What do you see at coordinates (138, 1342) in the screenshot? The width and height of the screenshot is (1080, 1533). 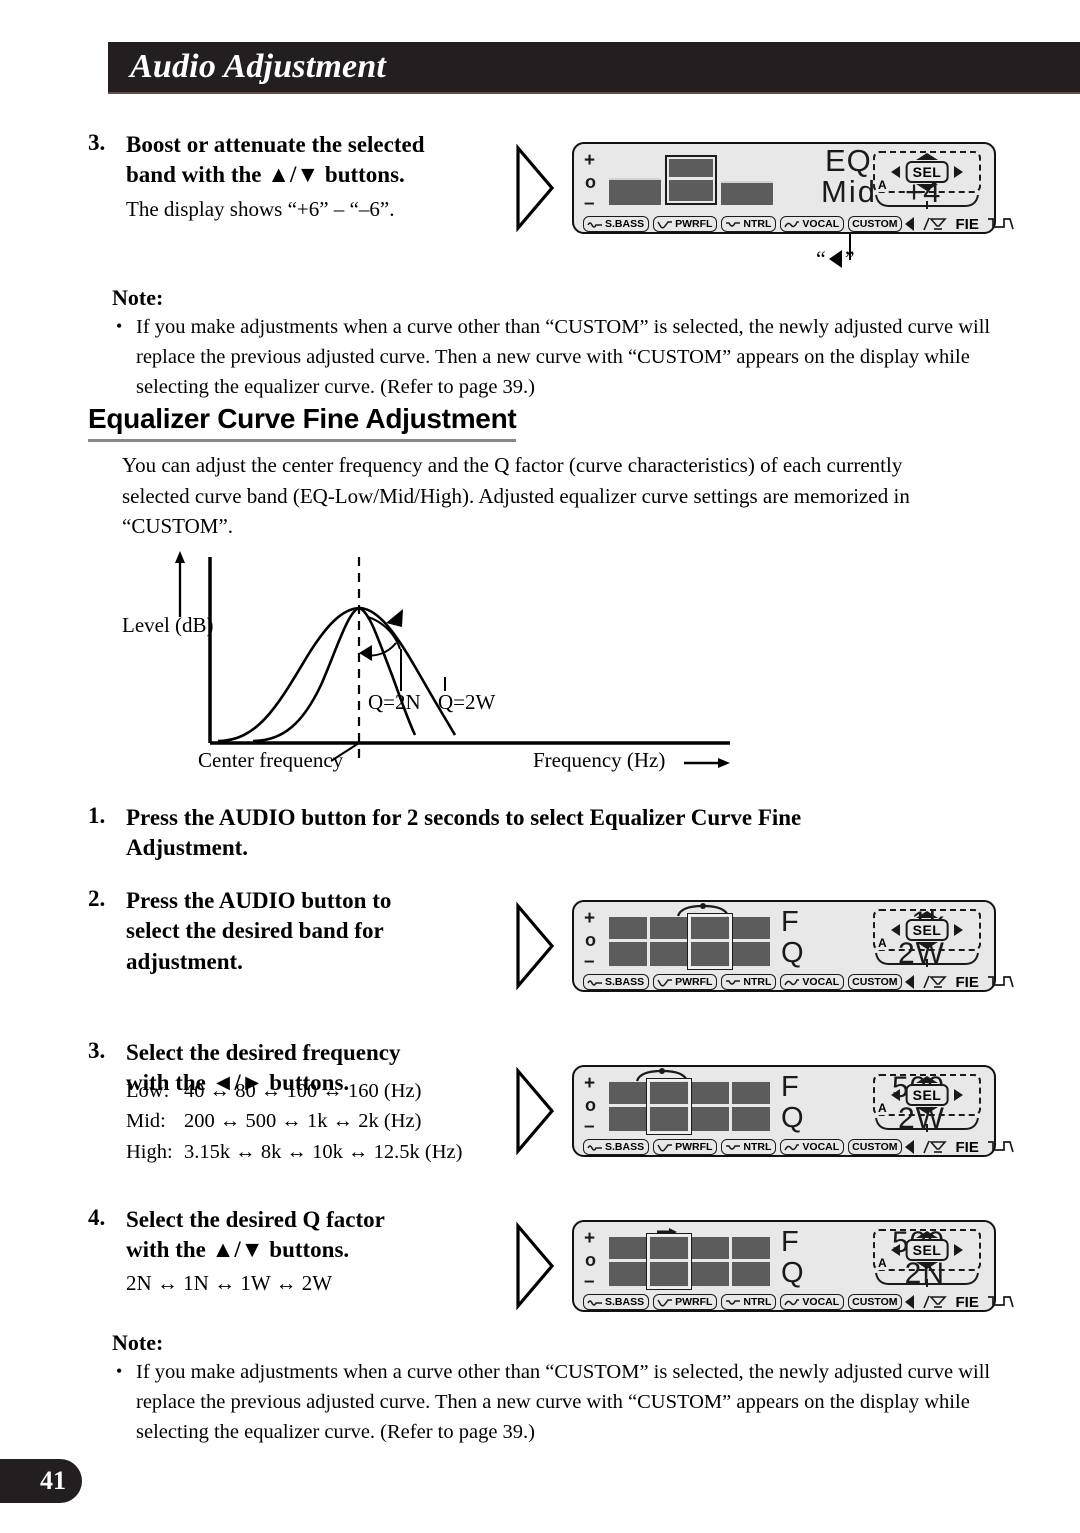 I see `note-title: Note:` at bounding box center [138, 1342].